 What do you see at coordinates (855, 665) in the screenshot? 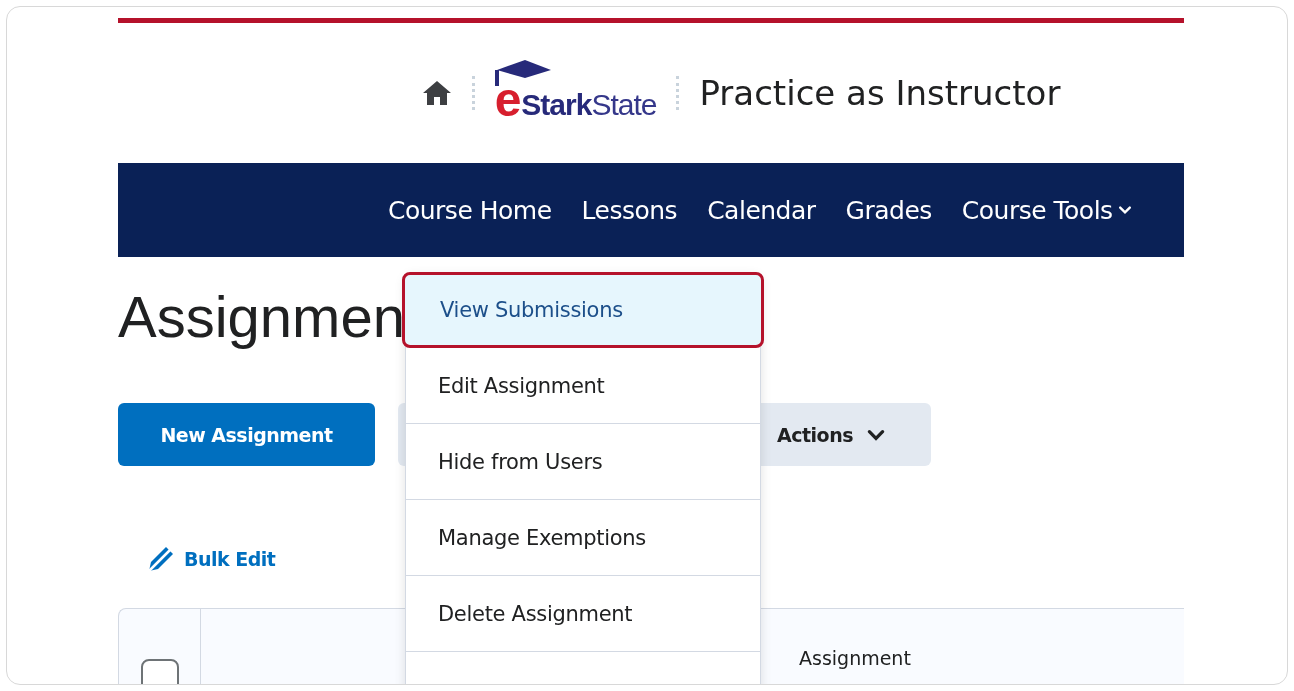
I see `column-header: Assignment` at bounding box center [855, 665].